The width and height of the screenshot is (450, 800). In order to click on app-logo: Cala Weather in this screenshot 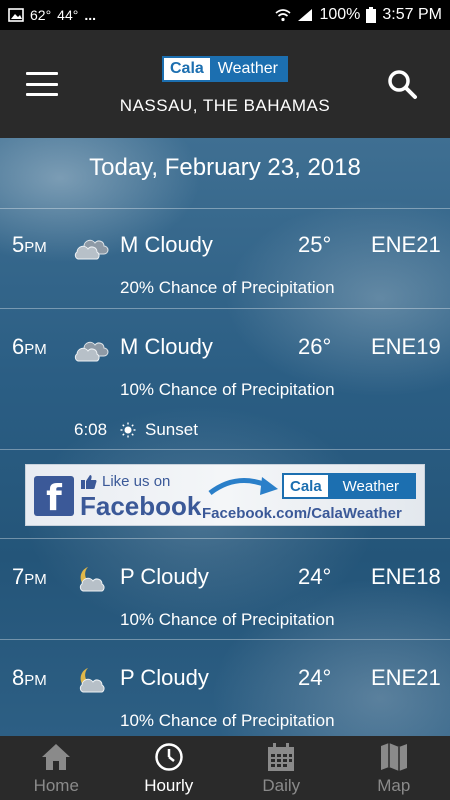, I will do `click(225, 69)`.